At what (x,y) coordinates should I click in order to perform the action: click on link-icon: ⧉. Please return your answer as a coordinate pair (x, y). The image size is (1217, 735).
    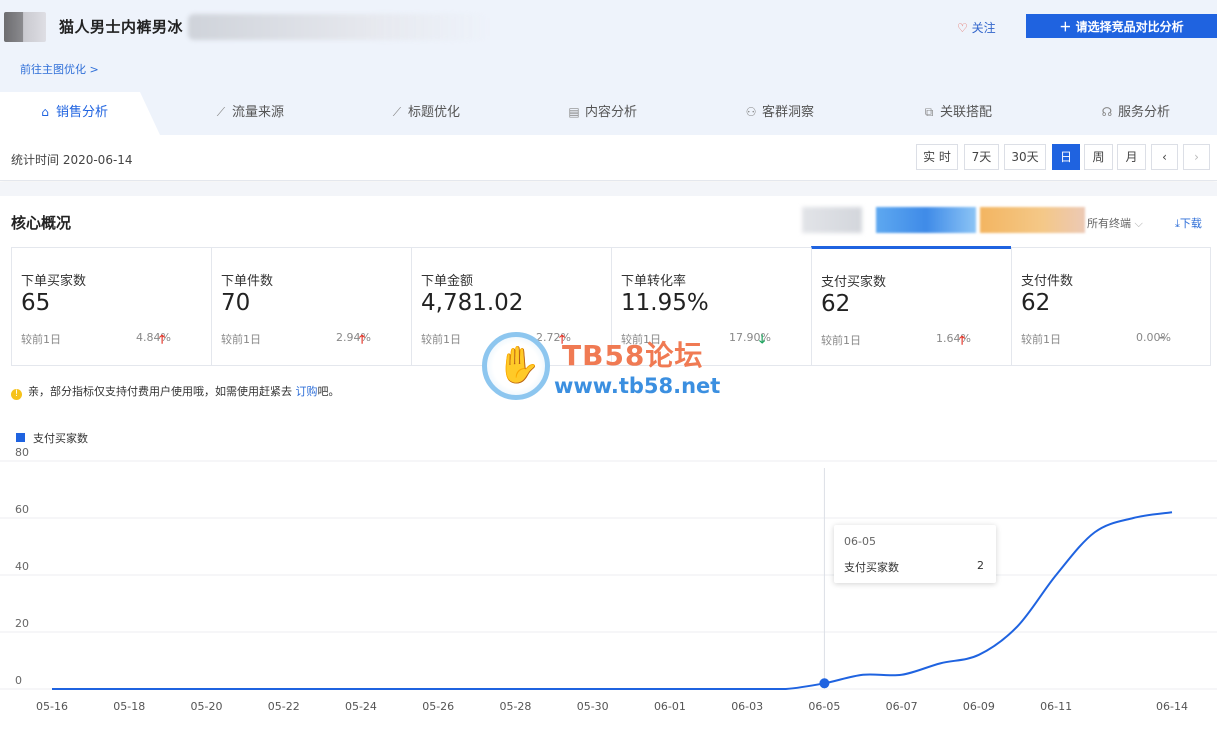
    Looking at the image, I should click on (929, 112).